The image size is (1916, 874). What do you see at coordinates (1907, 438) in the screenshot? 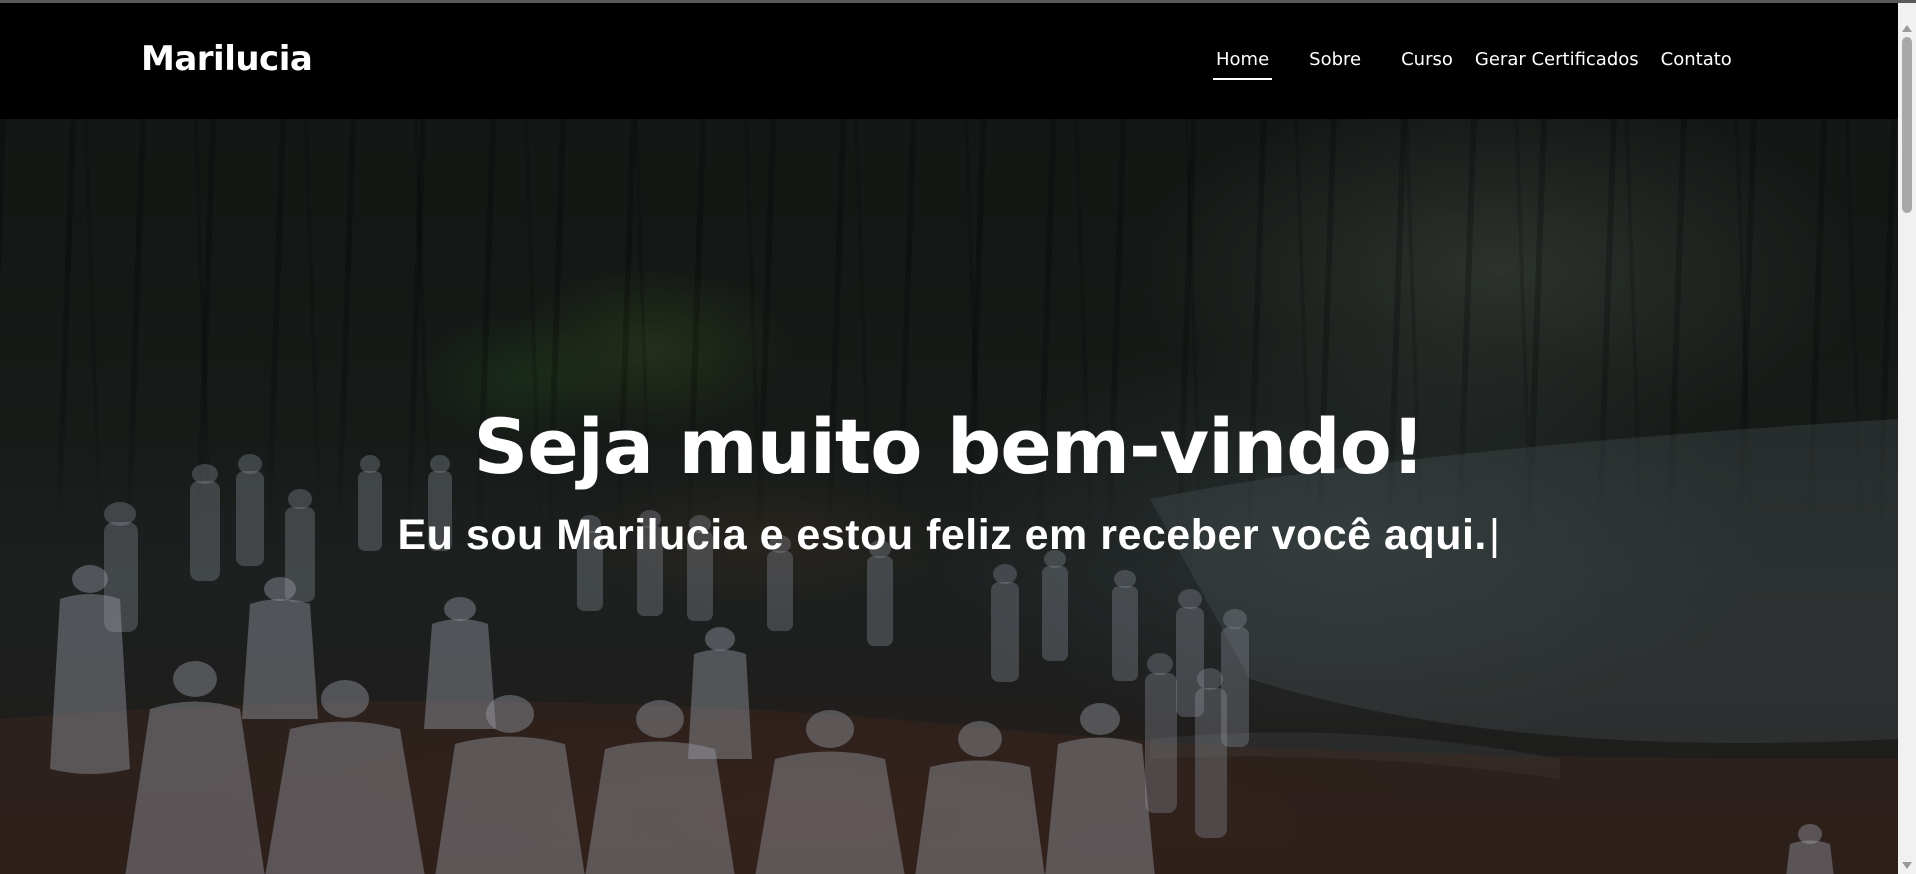
I see `vertical-scrollbar` at bounding box center [1907, 438].